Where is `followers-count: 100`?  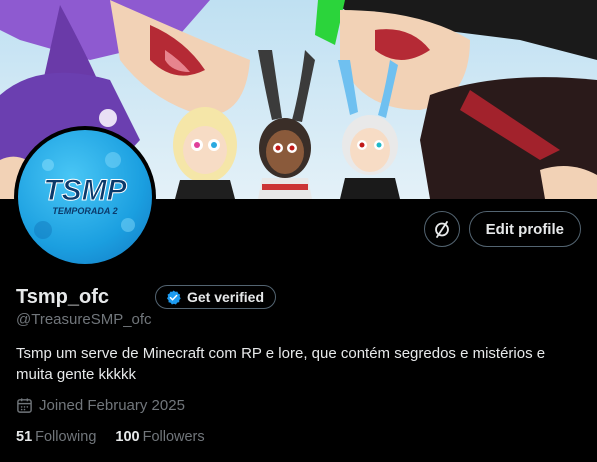 followers-count: 100 is located at coordinates (127, 437).